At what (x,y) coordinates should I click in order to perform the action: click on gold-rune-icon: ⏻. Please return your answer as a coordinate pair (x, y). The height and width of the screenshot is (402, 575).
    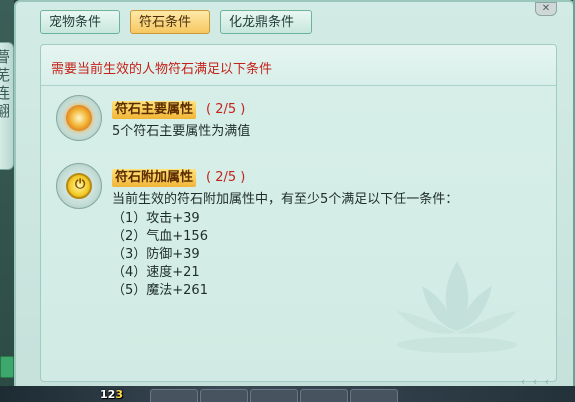
    Looking at the image, I should click on (79, 186).